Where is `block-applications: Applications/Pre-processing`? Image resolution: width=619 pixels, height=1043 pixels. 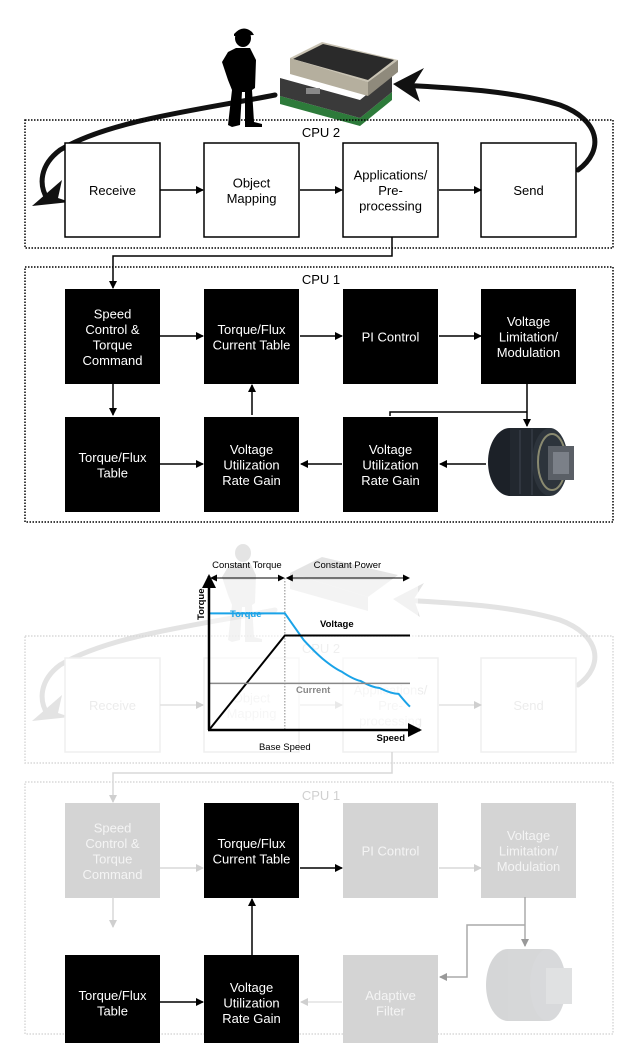 block-applications: Applications/Pre-processing is located at coordinates (390, 190).